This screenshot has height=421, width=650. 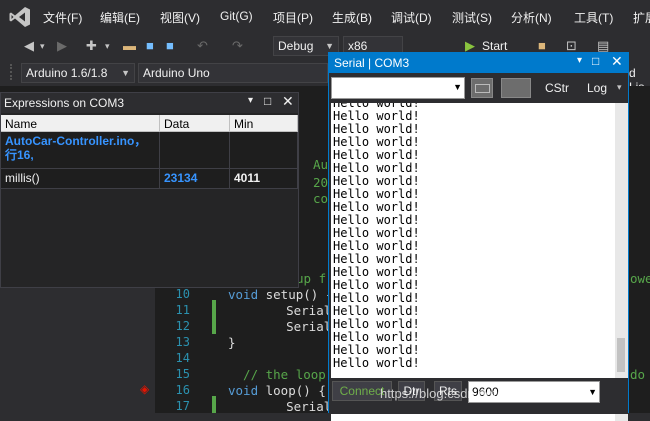 I want to click on column-header-data: Data, so click(x=195, y=123).